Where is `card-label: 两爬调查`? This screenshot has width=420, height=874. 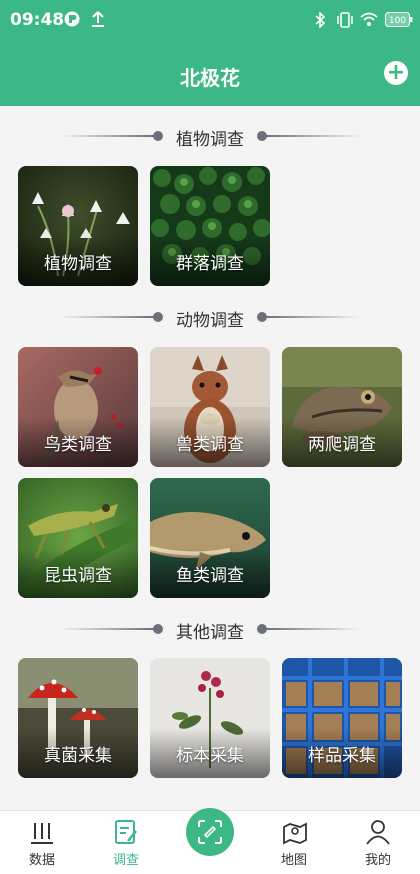 card-label: 两爬调查 is located at coordinates (342, 445).